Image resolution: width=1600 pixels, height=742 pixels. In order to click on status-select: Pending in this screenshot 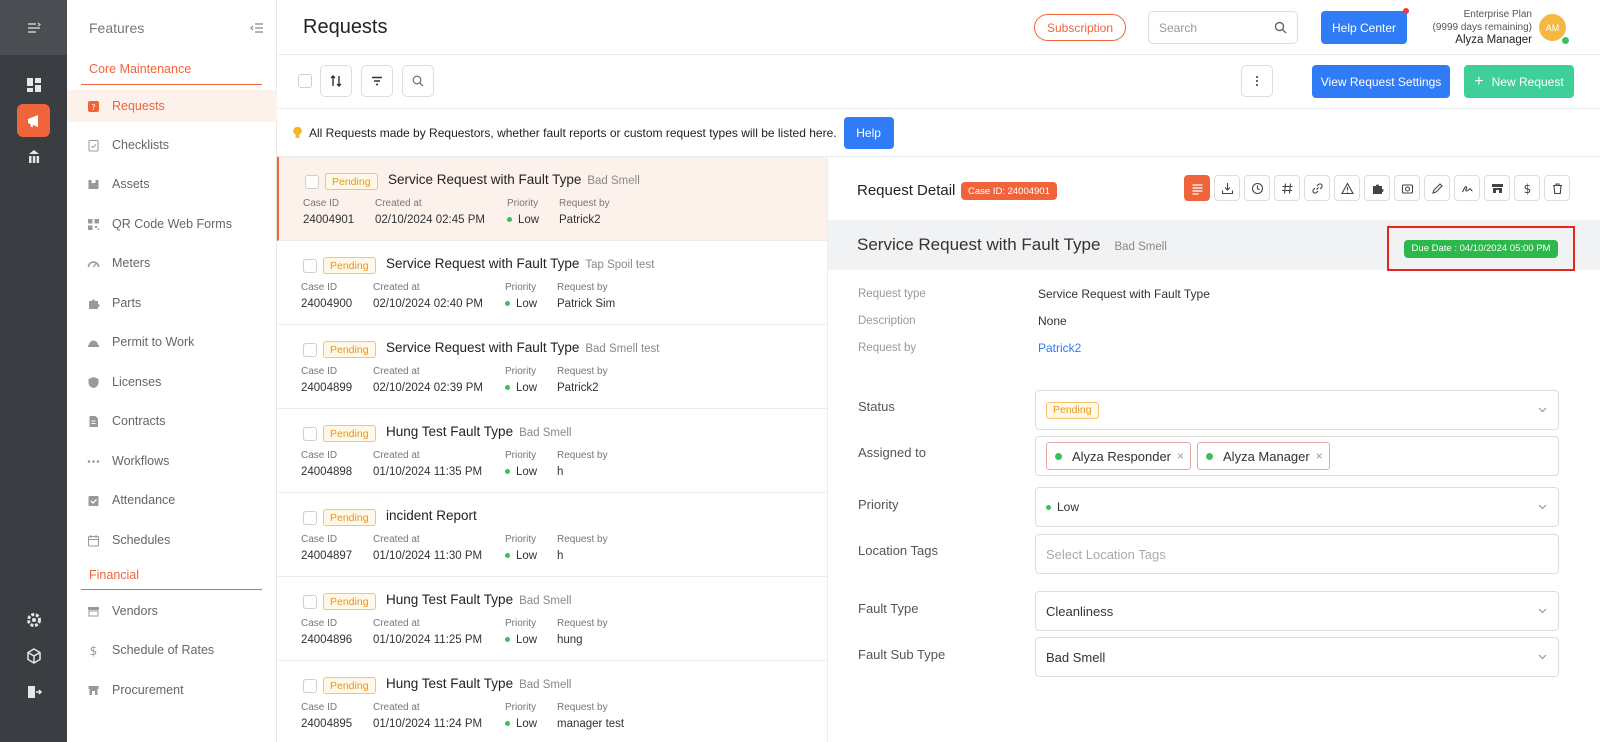, I will do `click(1297, 410)`.